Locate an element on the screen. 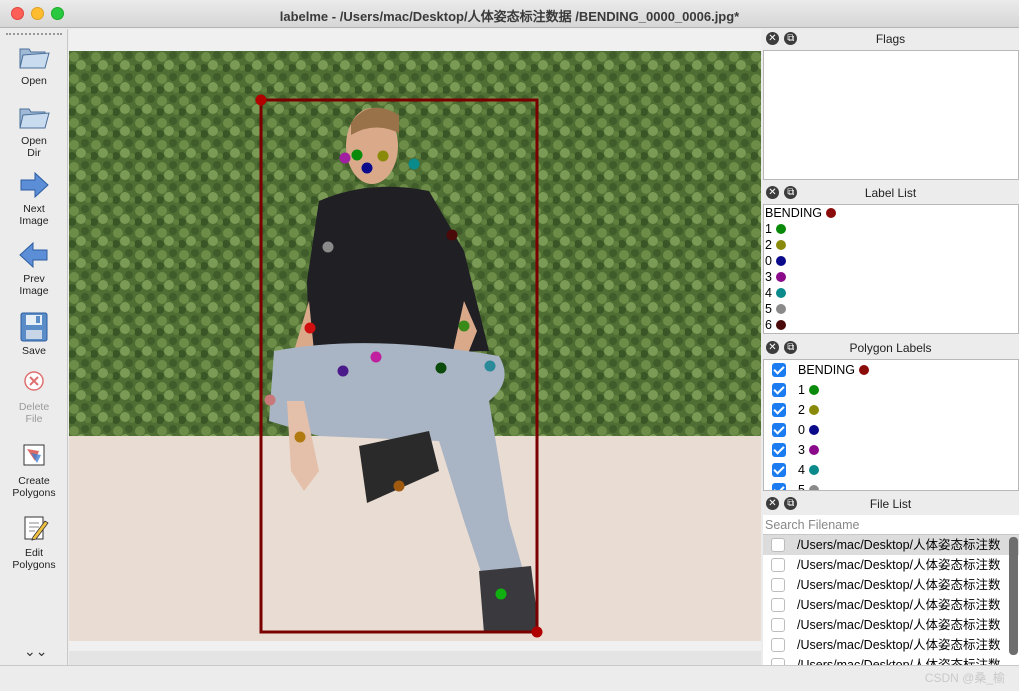 The image size is (1019, 691). label-list-item: 0 is located at coordinates (891, 261).